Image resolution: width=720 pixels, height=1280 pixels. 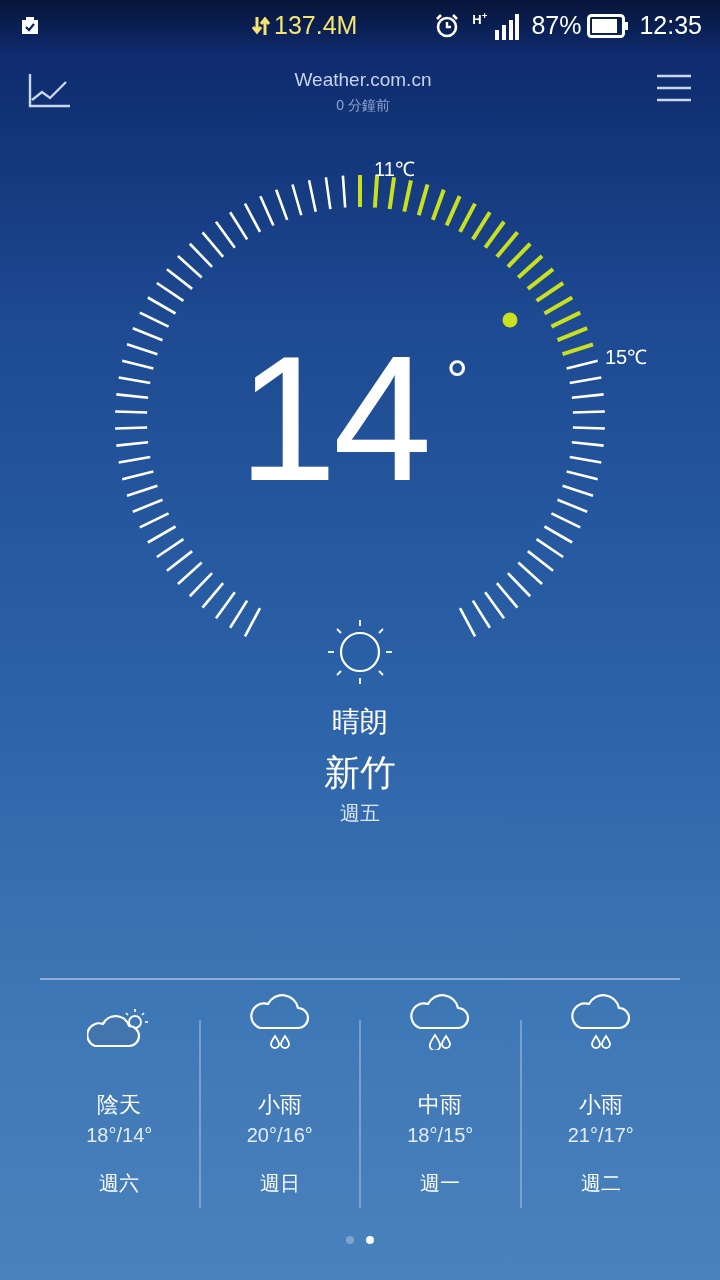 What do you see at coordinates (119, 1135) in the screenshot?
I see `forecast-temperatures: 18°/14°` at bounding box center [119, 1135].